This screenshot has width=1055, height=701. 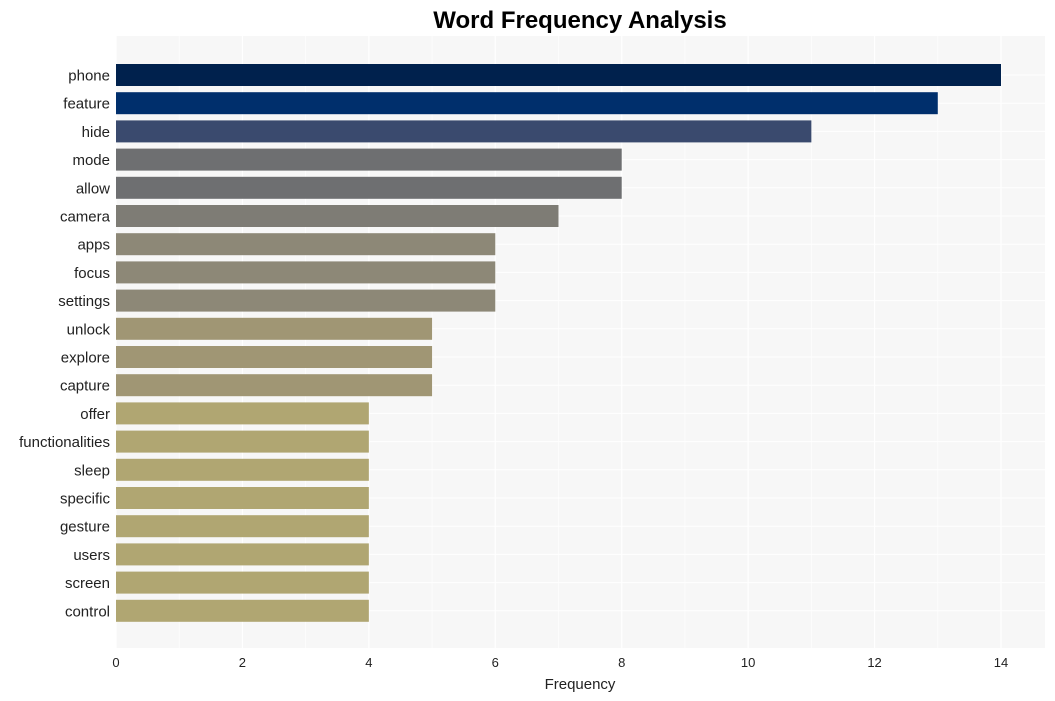 I want to click on bar-unlock, so click(x=274, y=328).